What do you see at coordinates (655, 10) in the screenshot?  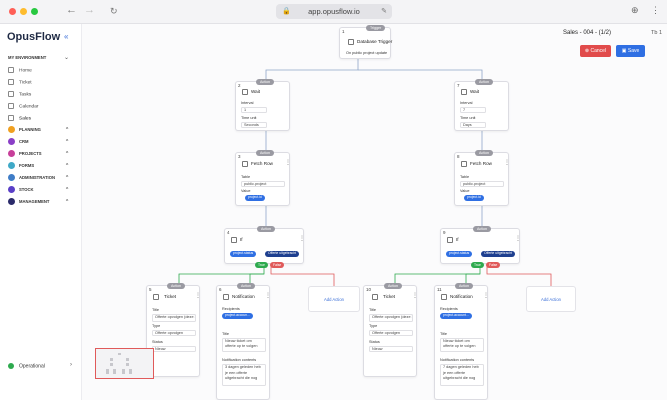 I see `menu-icon: ⋮` at bounding box center [655, 10].